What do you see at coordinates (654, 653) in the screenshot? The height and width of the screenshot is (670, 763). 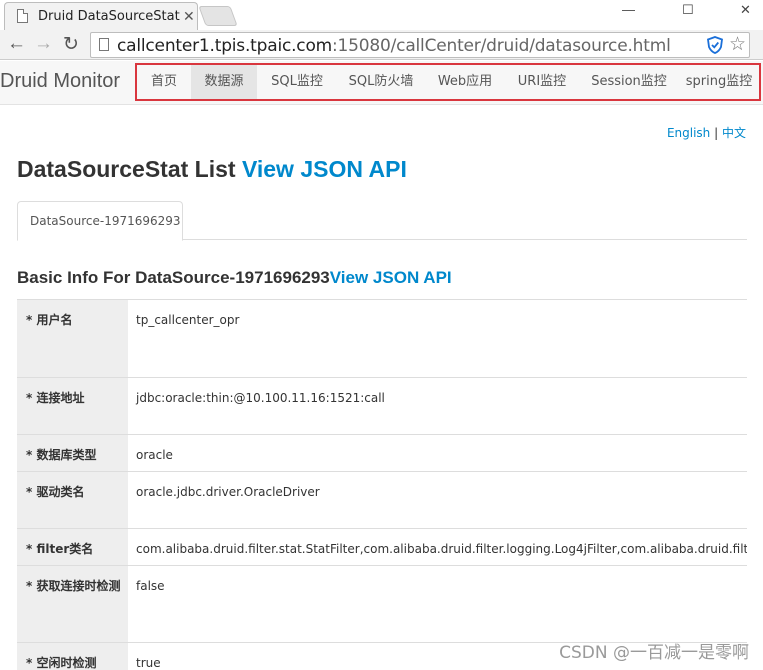 I see `csdn-watermark: CSDN @一百减一是零啊` at bounding box center [654, 653].